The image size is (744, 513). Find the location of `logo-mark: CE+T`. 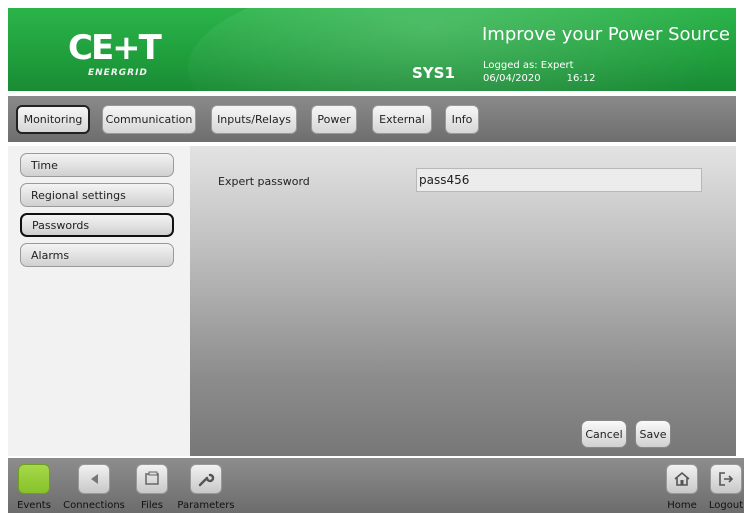

logo-mark: CE+T is located at coordinates (115, 48).